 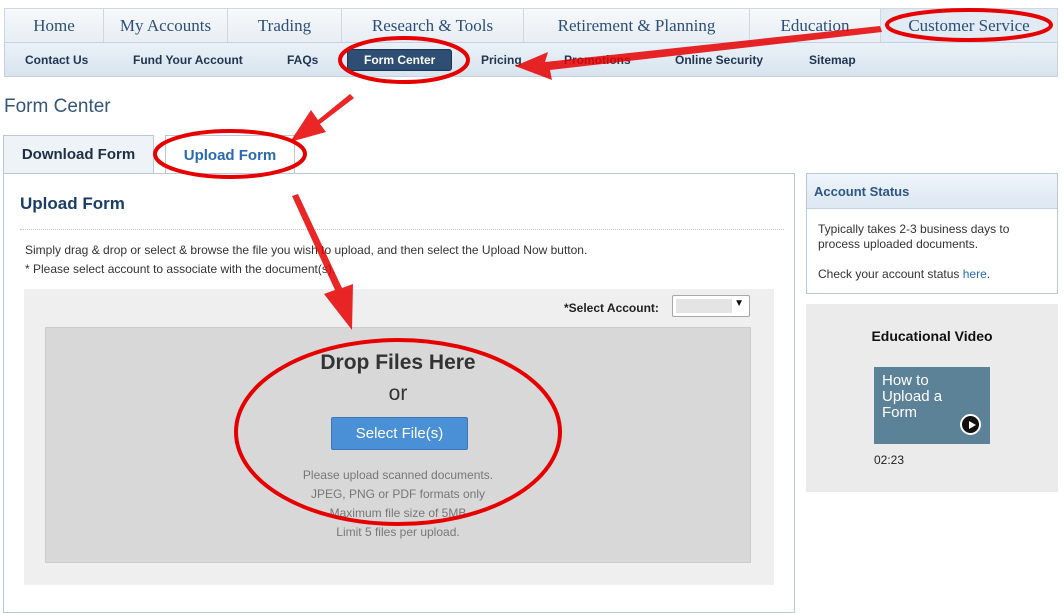 What do you see at coordinates (832, 59) in the screenshot?
I see `subnav-sitemap: Sitemap` at bounding box center [832, 59].